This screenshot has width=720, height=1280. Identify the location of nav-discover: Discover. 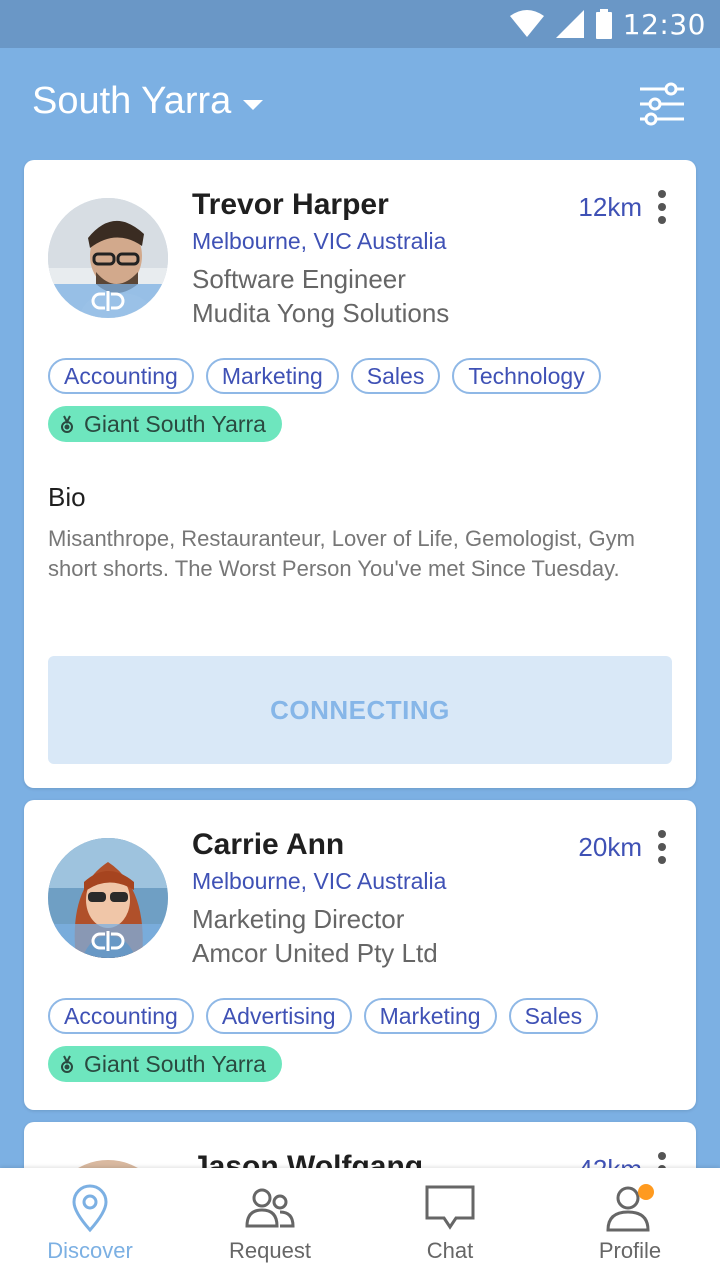
(90, 1224).